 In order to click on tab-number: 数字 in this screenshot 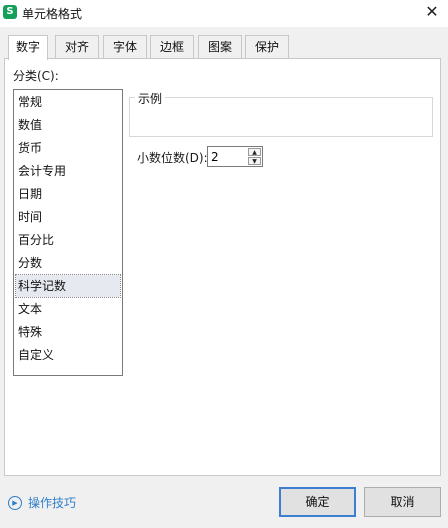, I will do `click(28, 47)`.